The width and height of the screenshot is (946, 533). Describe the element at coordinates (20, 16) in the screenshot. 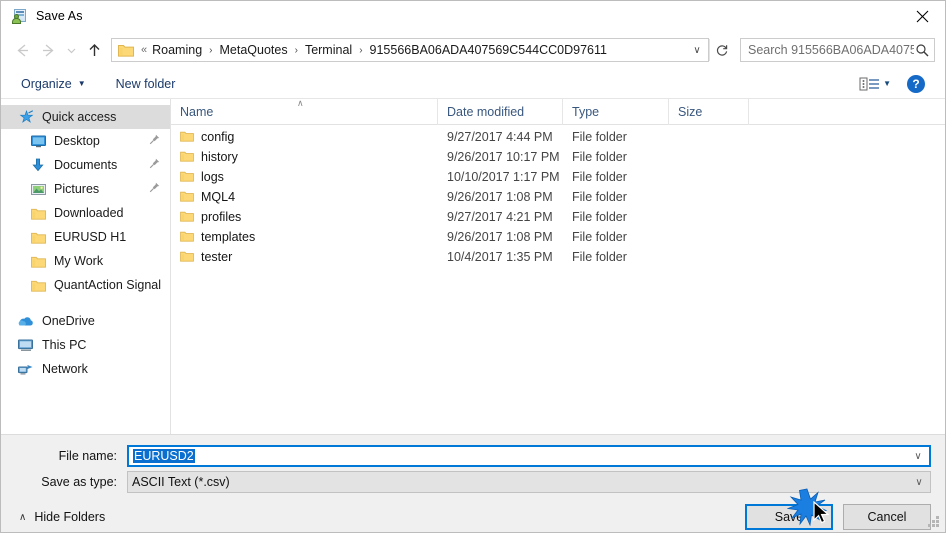

I see `save-as-app-icon` at that location.